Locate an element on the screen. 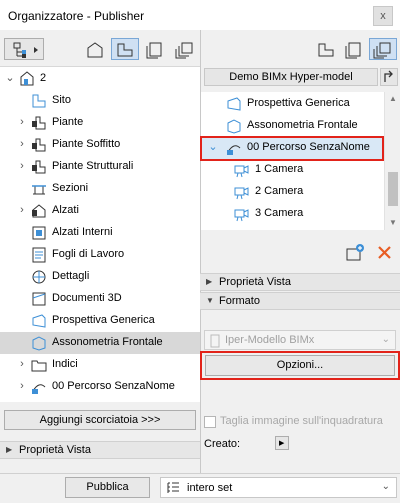 The image size is (400, 503). tree-item: Prospettiva Generica is located at coordinates (100, 321).